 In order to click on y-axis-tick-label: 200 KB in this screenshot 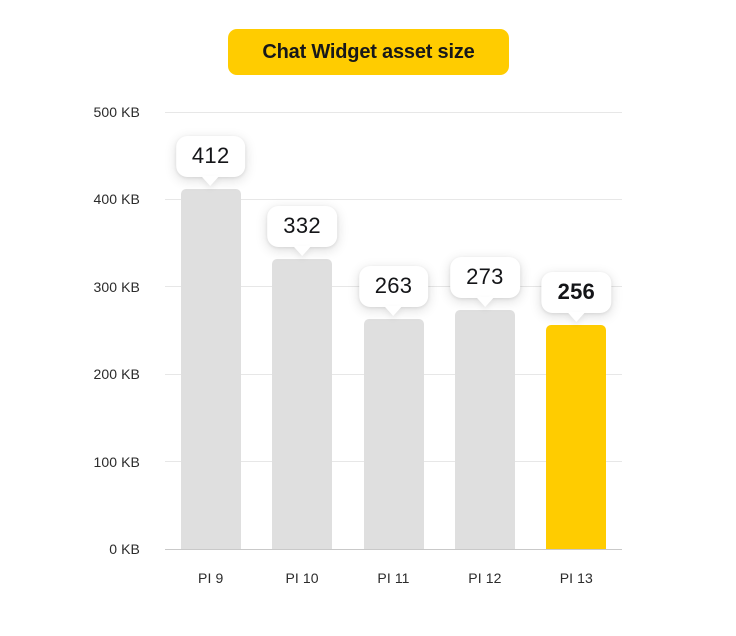, I will do `click(116, 374)`.